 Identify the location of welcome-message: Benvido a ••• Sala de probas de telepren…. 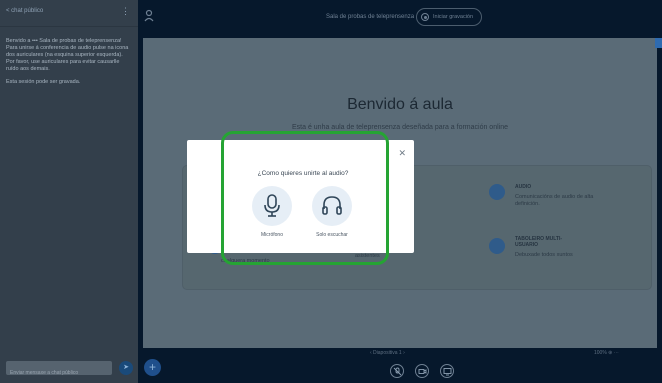
(67, 55).